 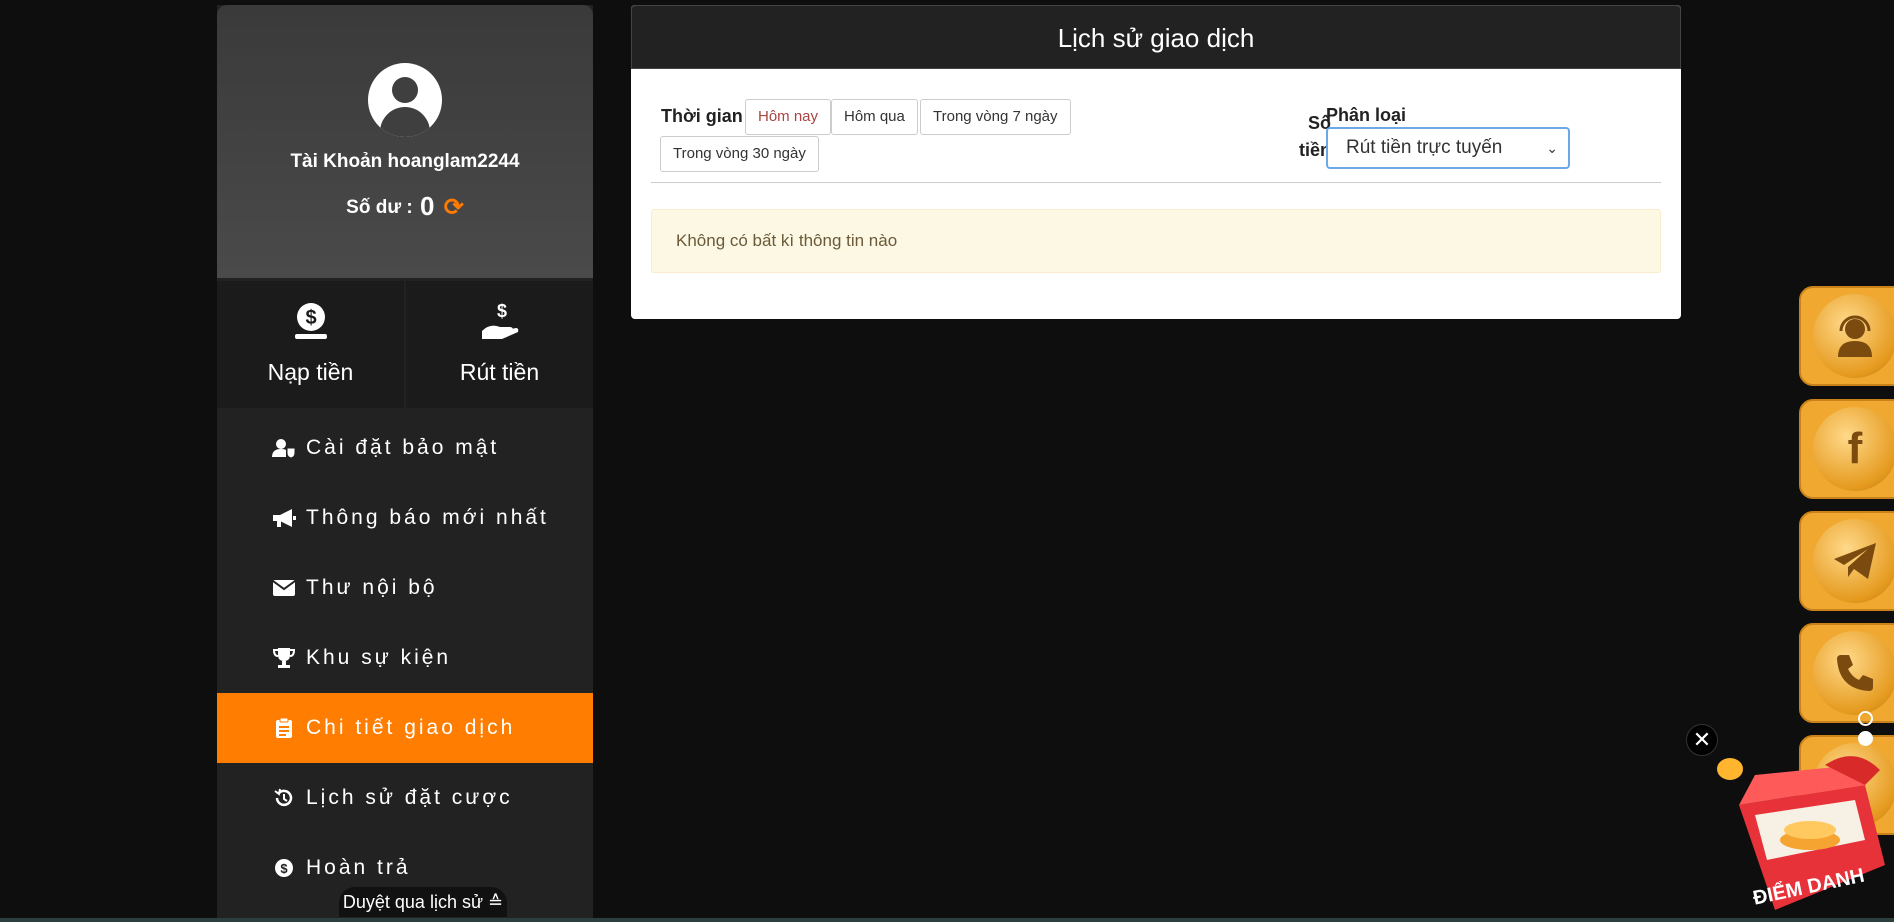 I want to click on empty-state-alert: Không có bất kì thông tin nào, so click(x=1156, y=241).